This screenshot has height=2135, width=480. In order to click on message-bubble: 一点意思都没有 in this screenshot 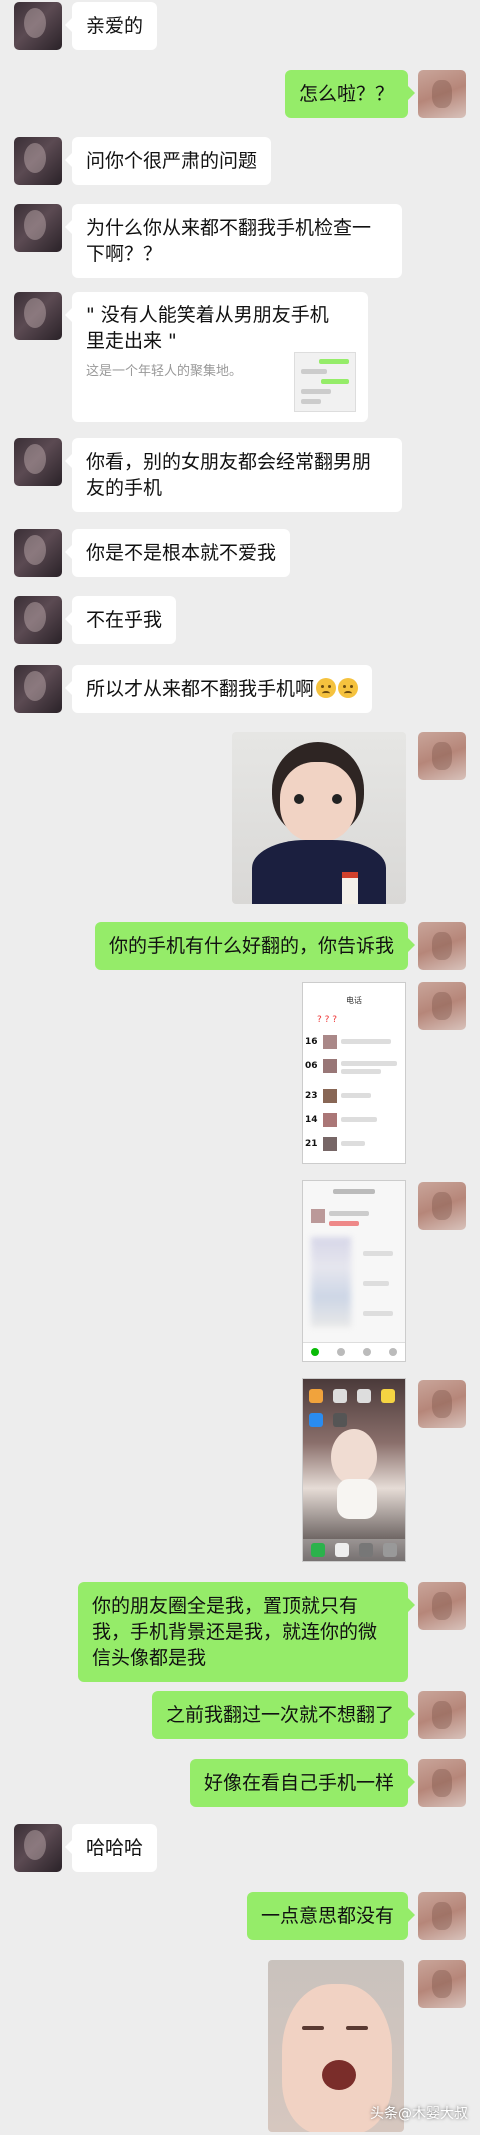, I will do `click(331, 1916)`.